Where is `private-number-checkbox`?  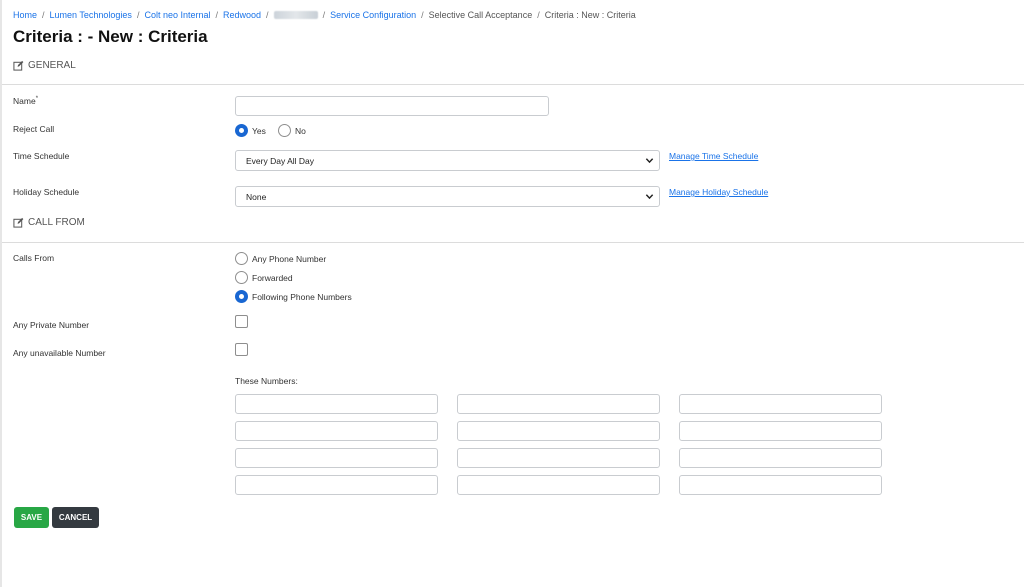
private-number-checkbox is located at coordinates (241, 321).